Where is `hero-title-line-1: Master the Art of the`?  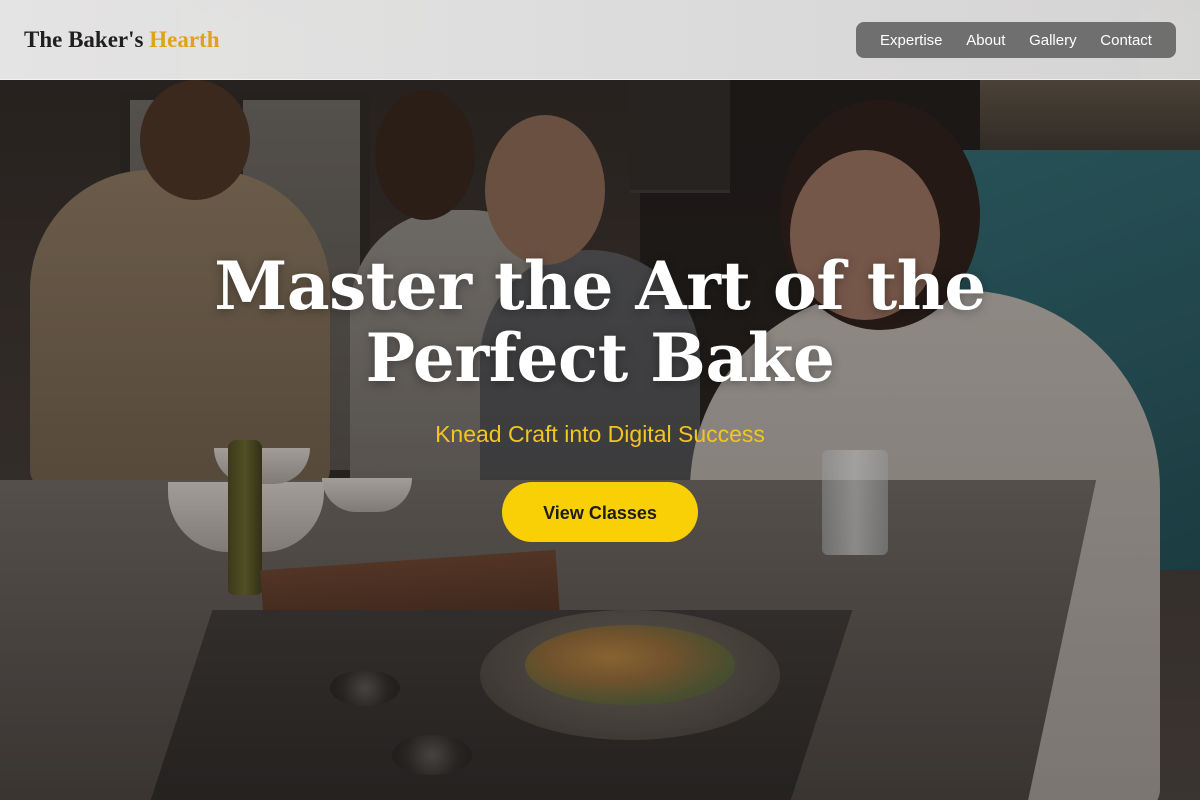 hero-title-line-1: Master the Art of the is located at coordinates (600, 286).